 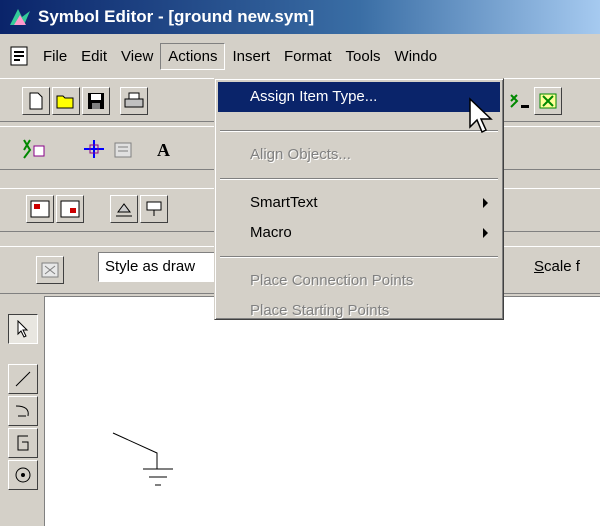 What do you see at coordinates (23, 443) in the screenshot?
I see `polyline-icon` at bounding box center [23, 443].